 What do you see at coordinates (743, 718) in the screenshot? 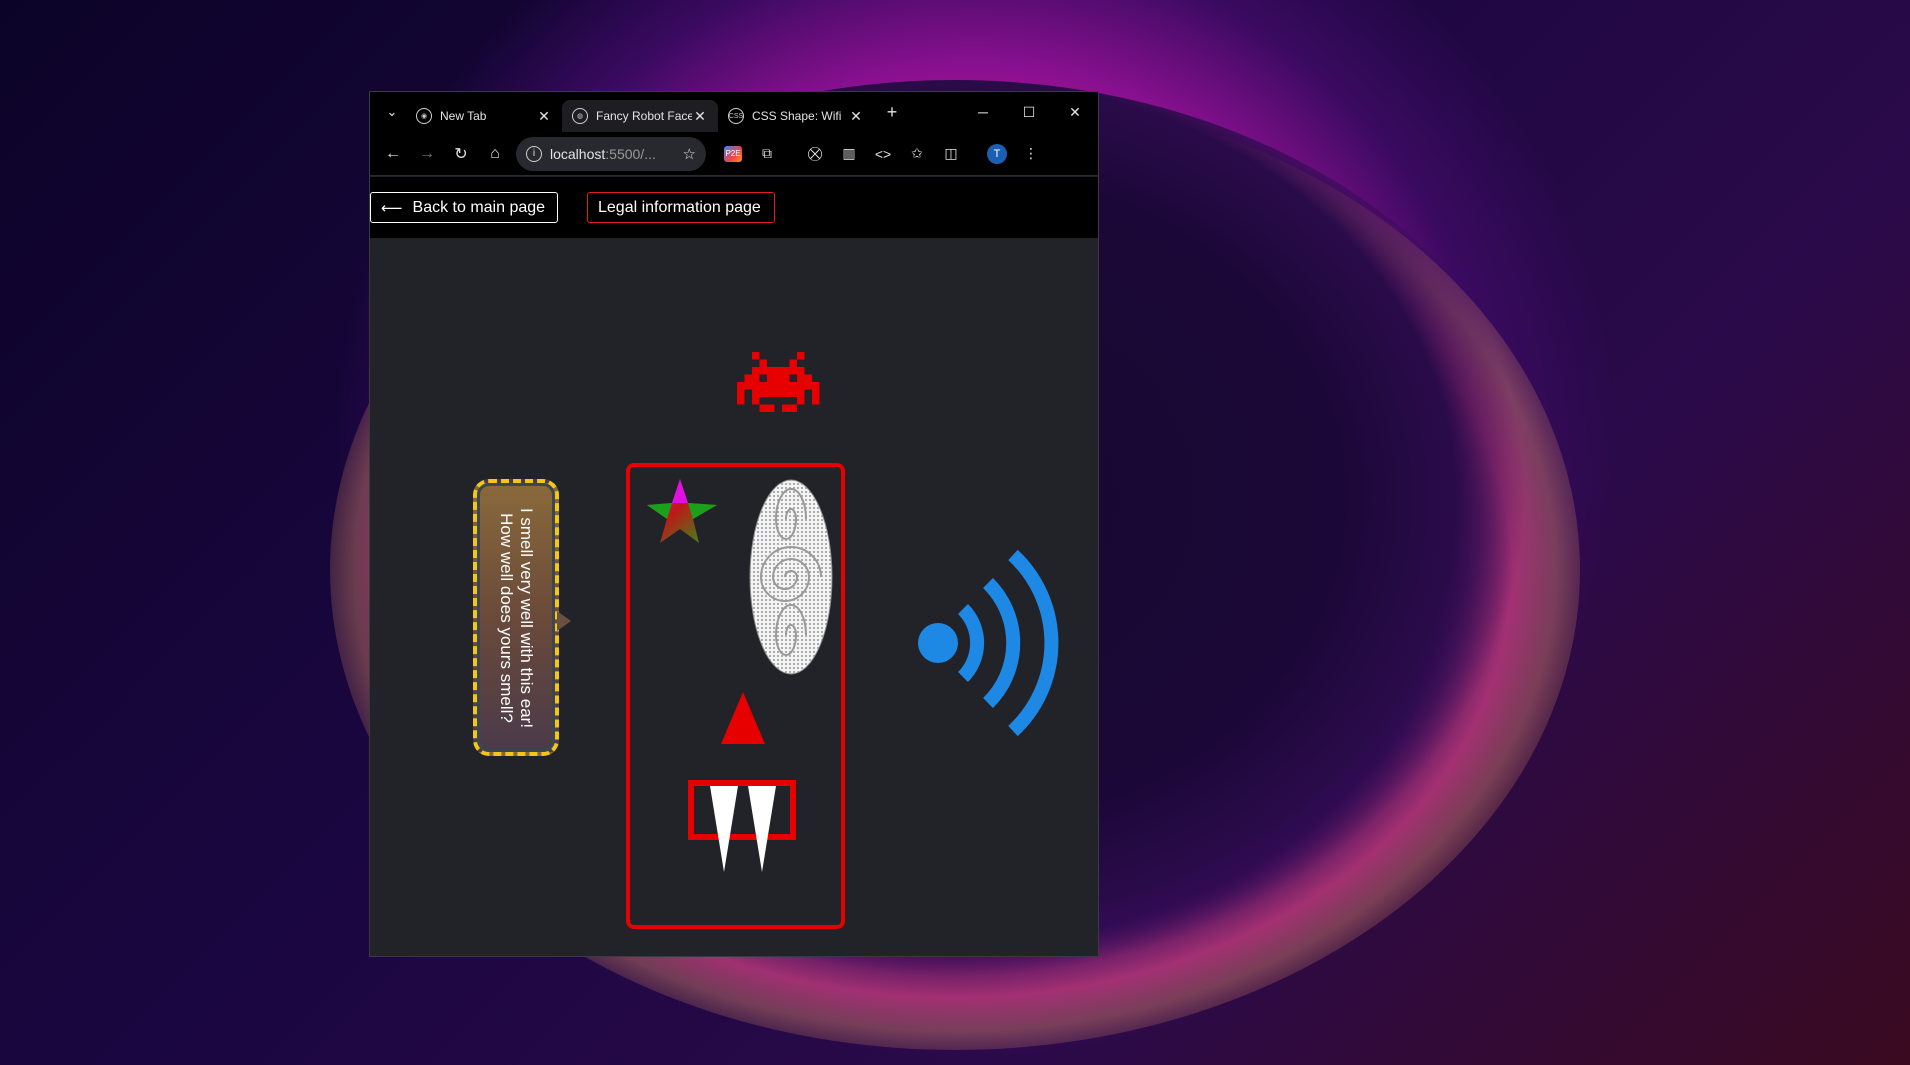
I see `triangle-nose` at bounding box center [743, 718].